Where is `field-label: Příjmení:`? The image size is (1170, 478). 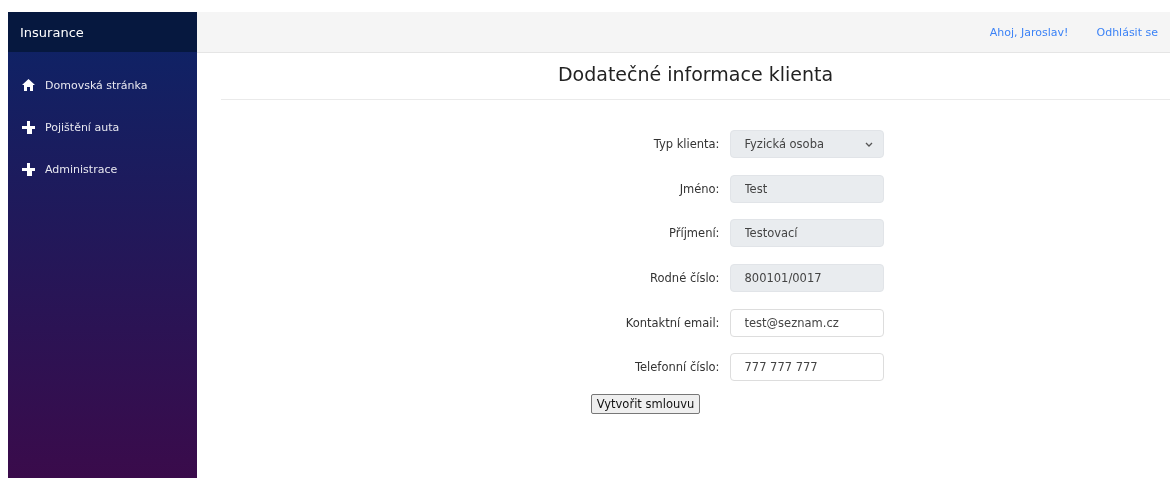 field-label: Příjmení: is located at coordinates (694, 233).